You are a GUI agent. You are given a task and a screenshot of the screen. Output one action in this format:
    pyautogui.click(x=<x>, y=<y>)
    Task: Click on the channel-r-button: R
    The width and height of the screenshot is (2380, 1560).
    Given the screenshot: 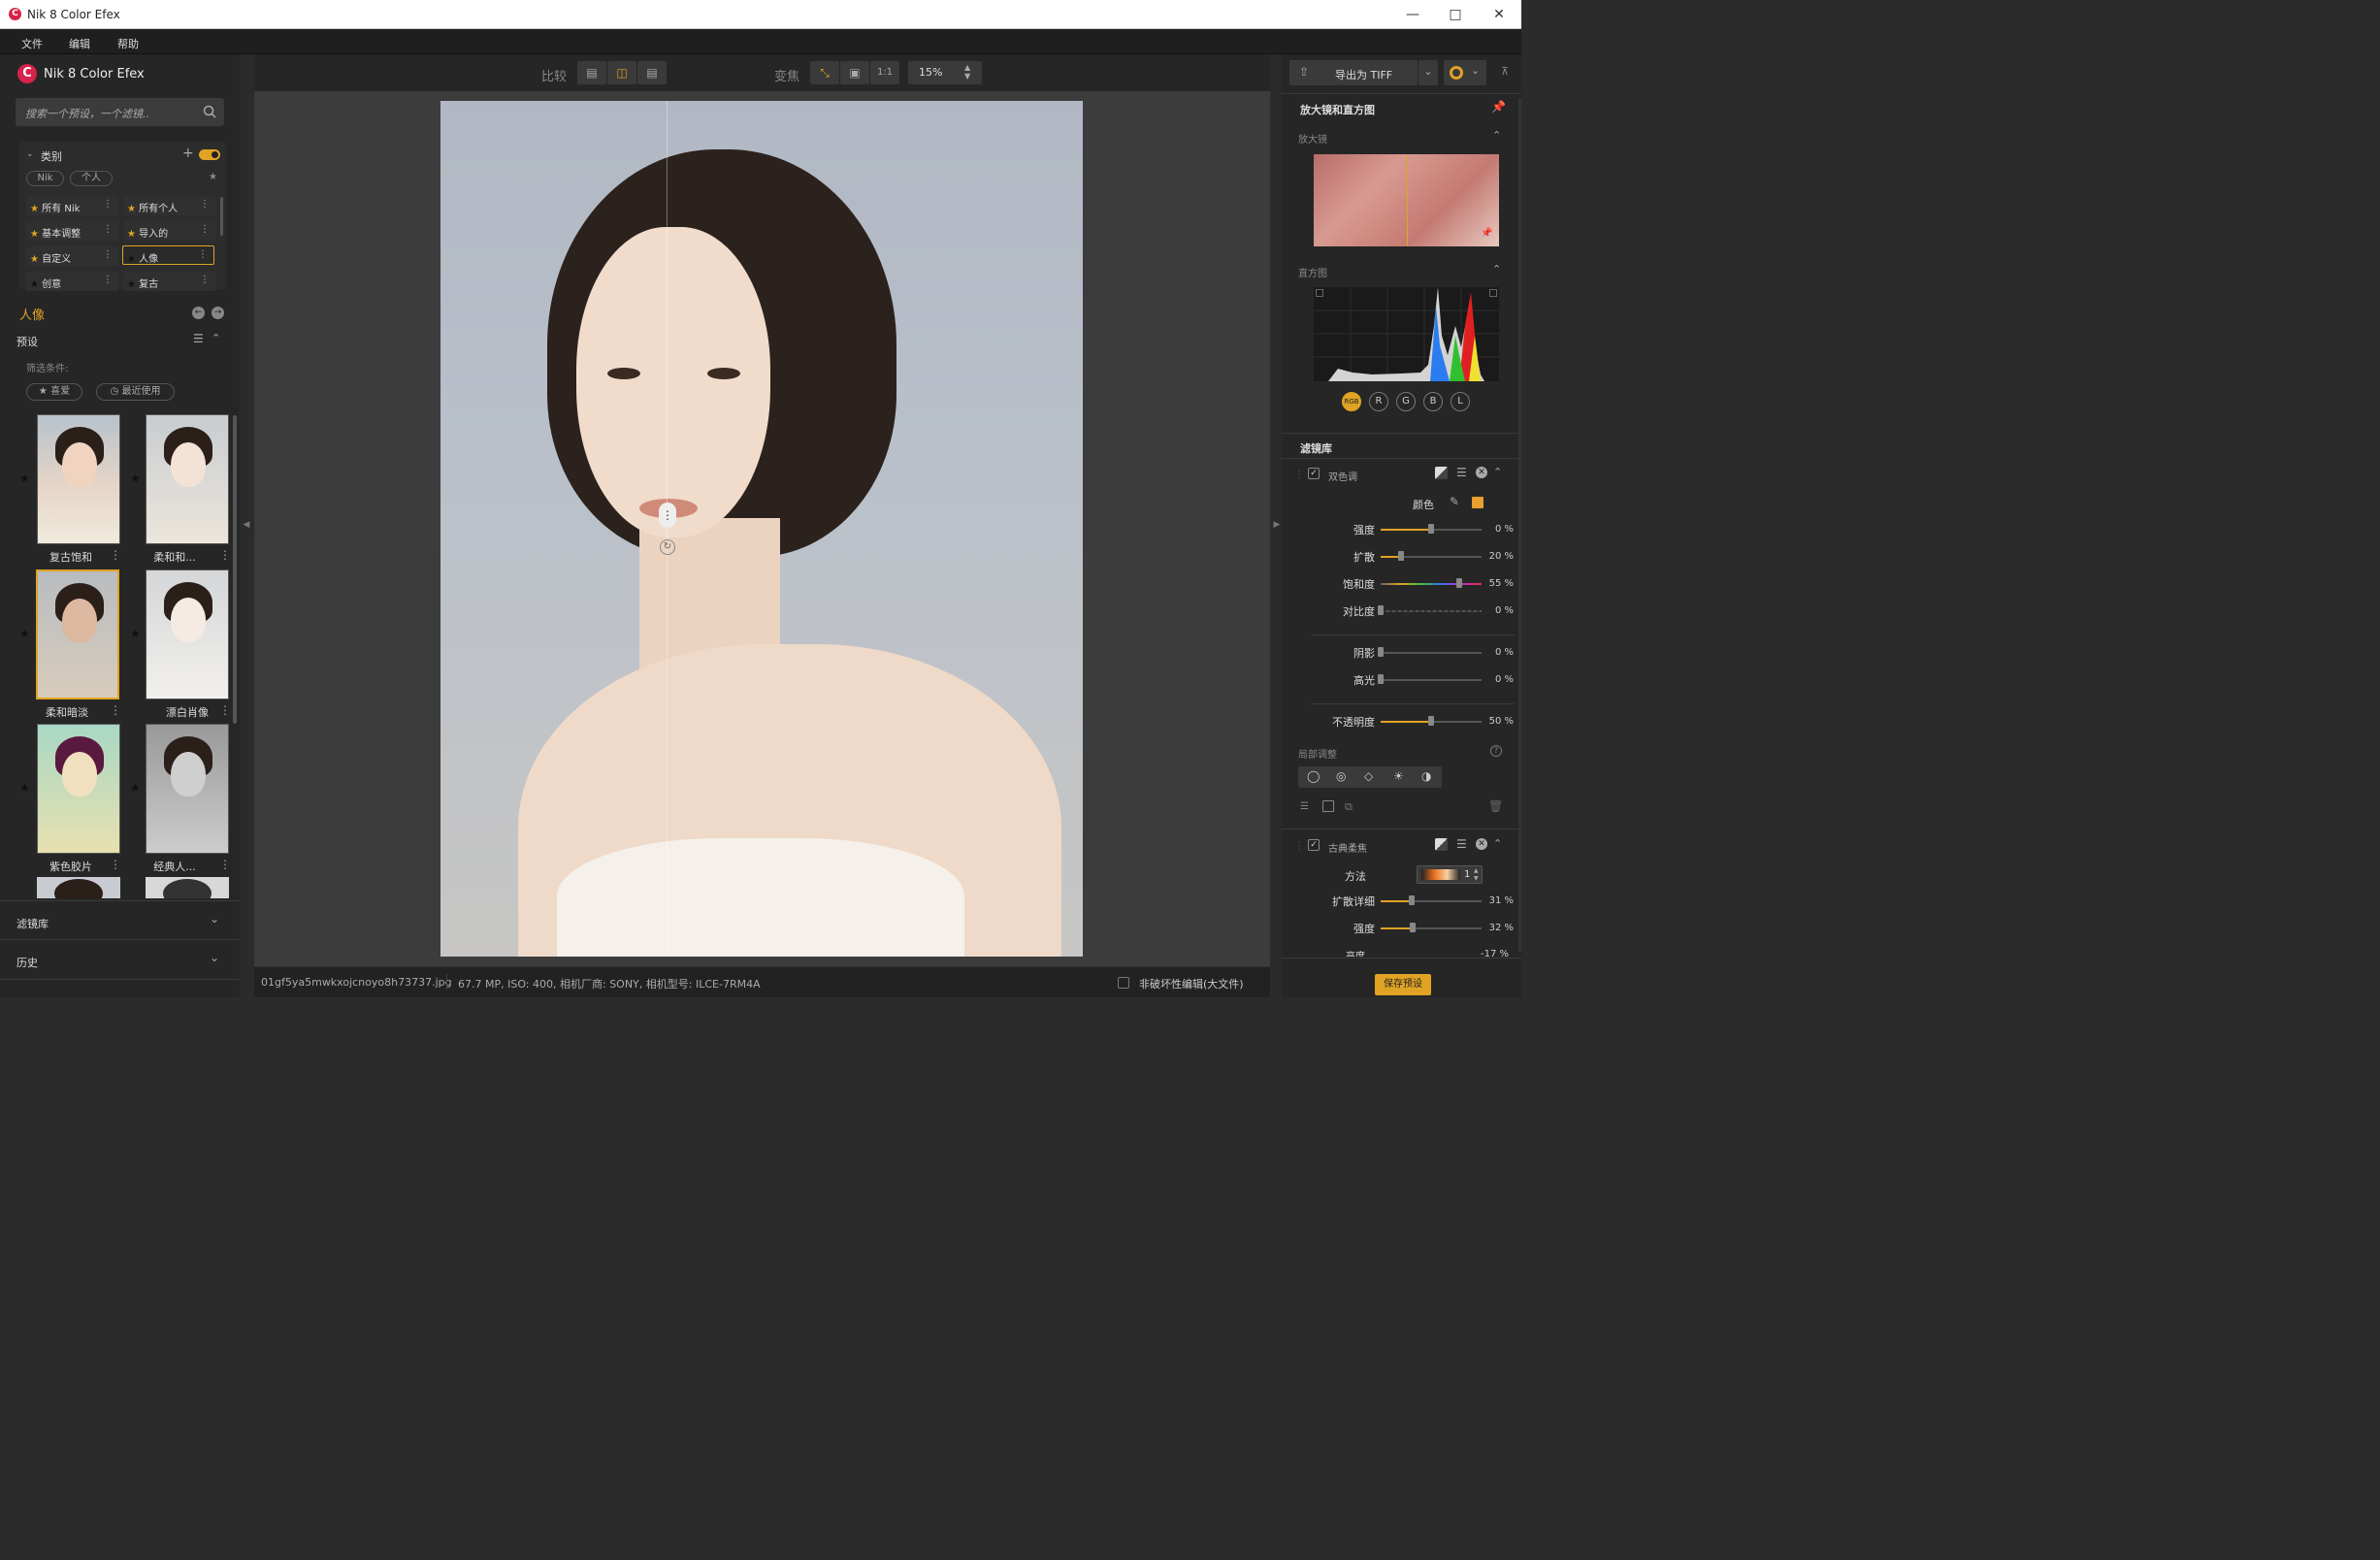 What is the action you would take?
    pyautogui.click(x=1378, y=401)
    